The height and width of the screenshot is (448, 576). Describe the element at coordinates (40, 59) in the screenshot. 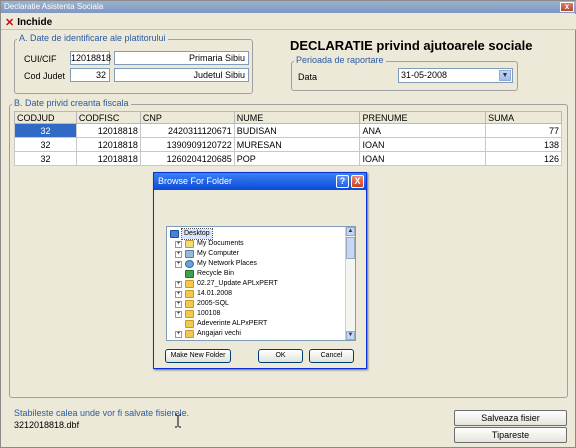

I see `cui-label: CUI/CIF` at that location.